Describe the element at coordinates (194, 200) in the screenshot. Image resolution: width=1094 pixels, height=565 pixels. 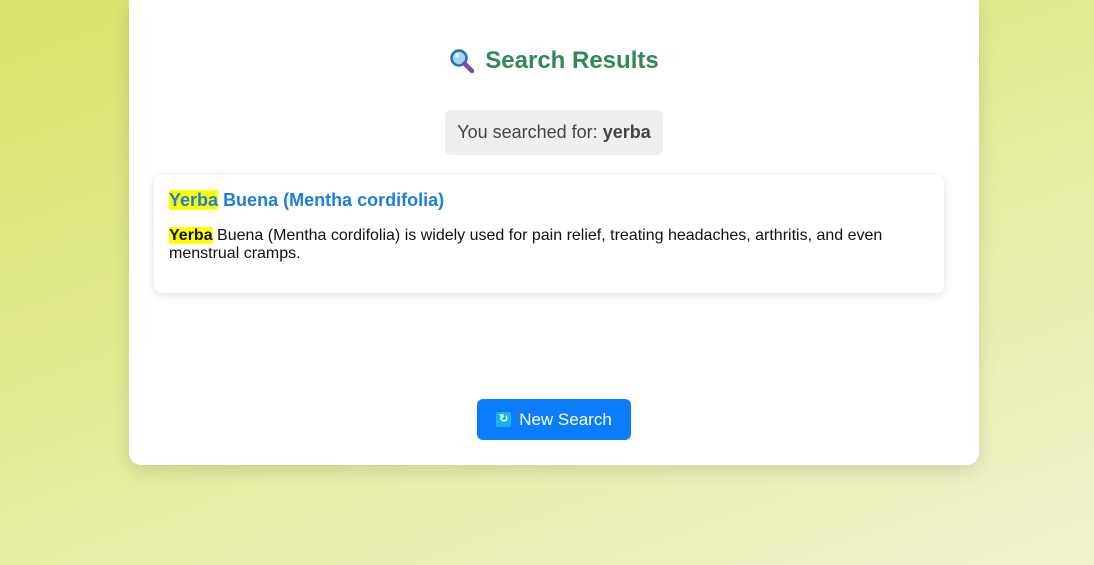
I see `result-title-highlight: Yerba` at that location.